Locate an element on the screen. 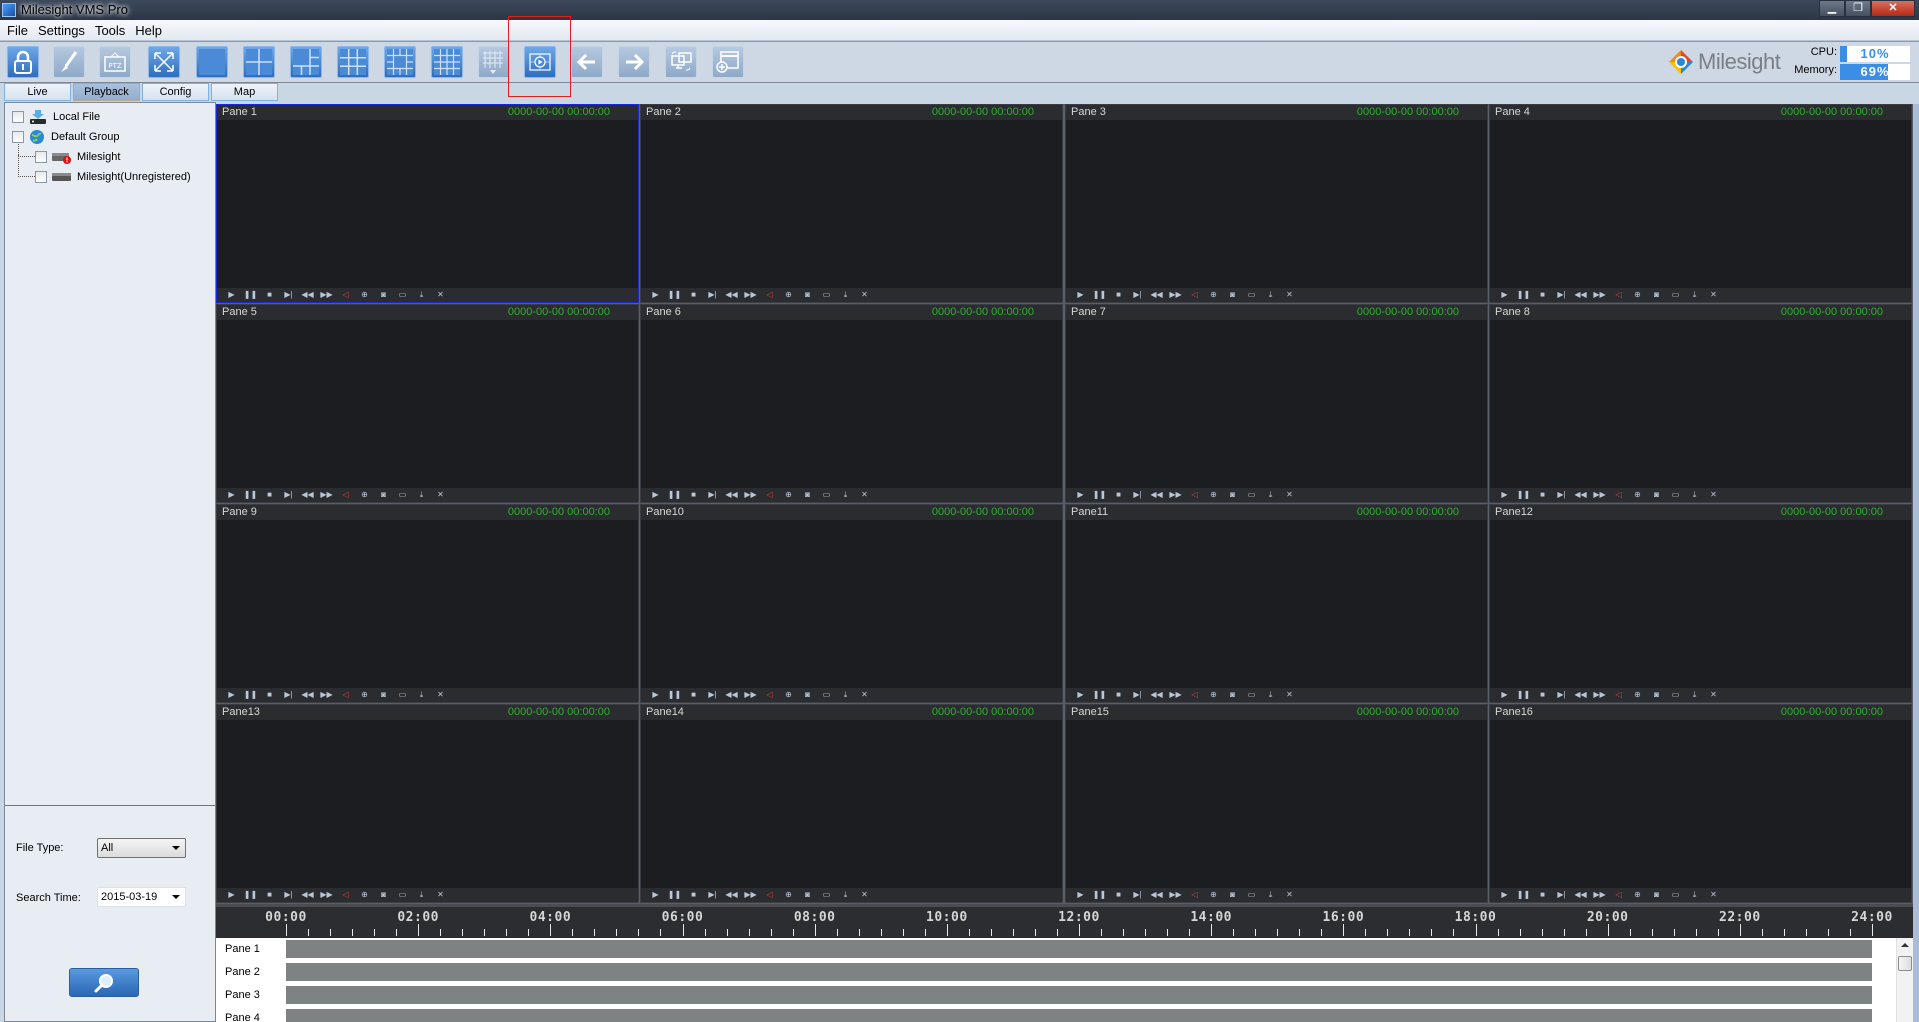  scroll-thumb is located at coordinates (1905, 963).